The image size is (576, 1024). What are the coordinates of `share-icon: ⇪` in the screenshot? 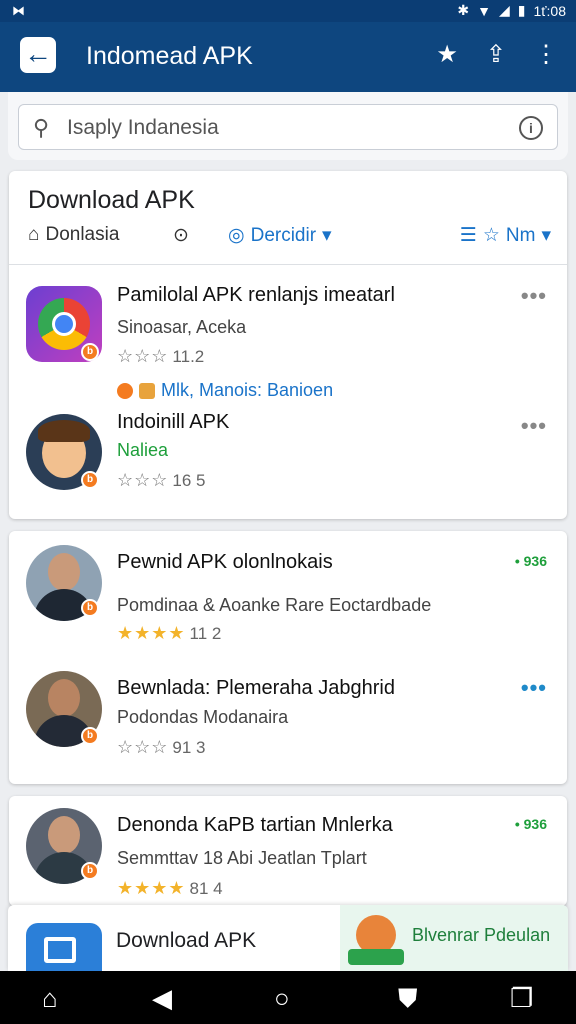 It's located at (496, 54).